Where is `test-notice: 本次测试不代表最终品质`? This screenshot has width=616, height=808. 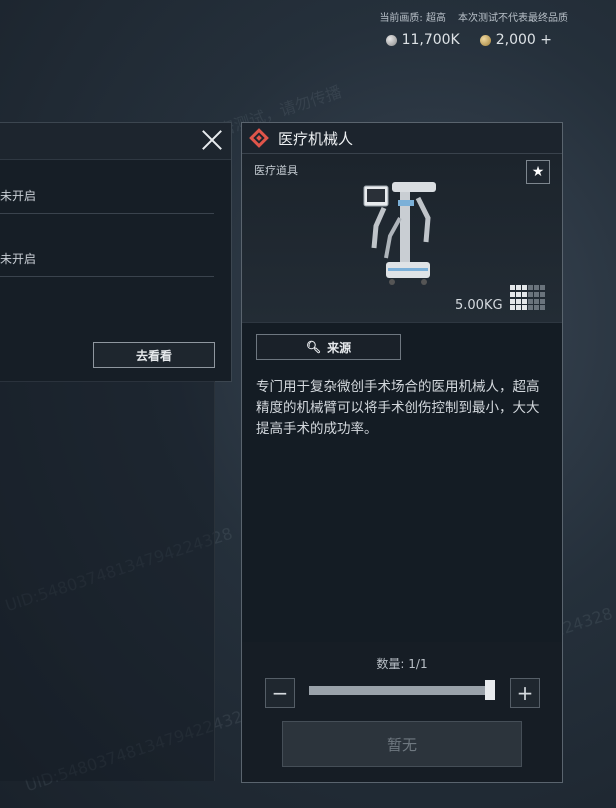 test-notice: 本次测试不代表最终品质 is located at coordinates (513, 18).